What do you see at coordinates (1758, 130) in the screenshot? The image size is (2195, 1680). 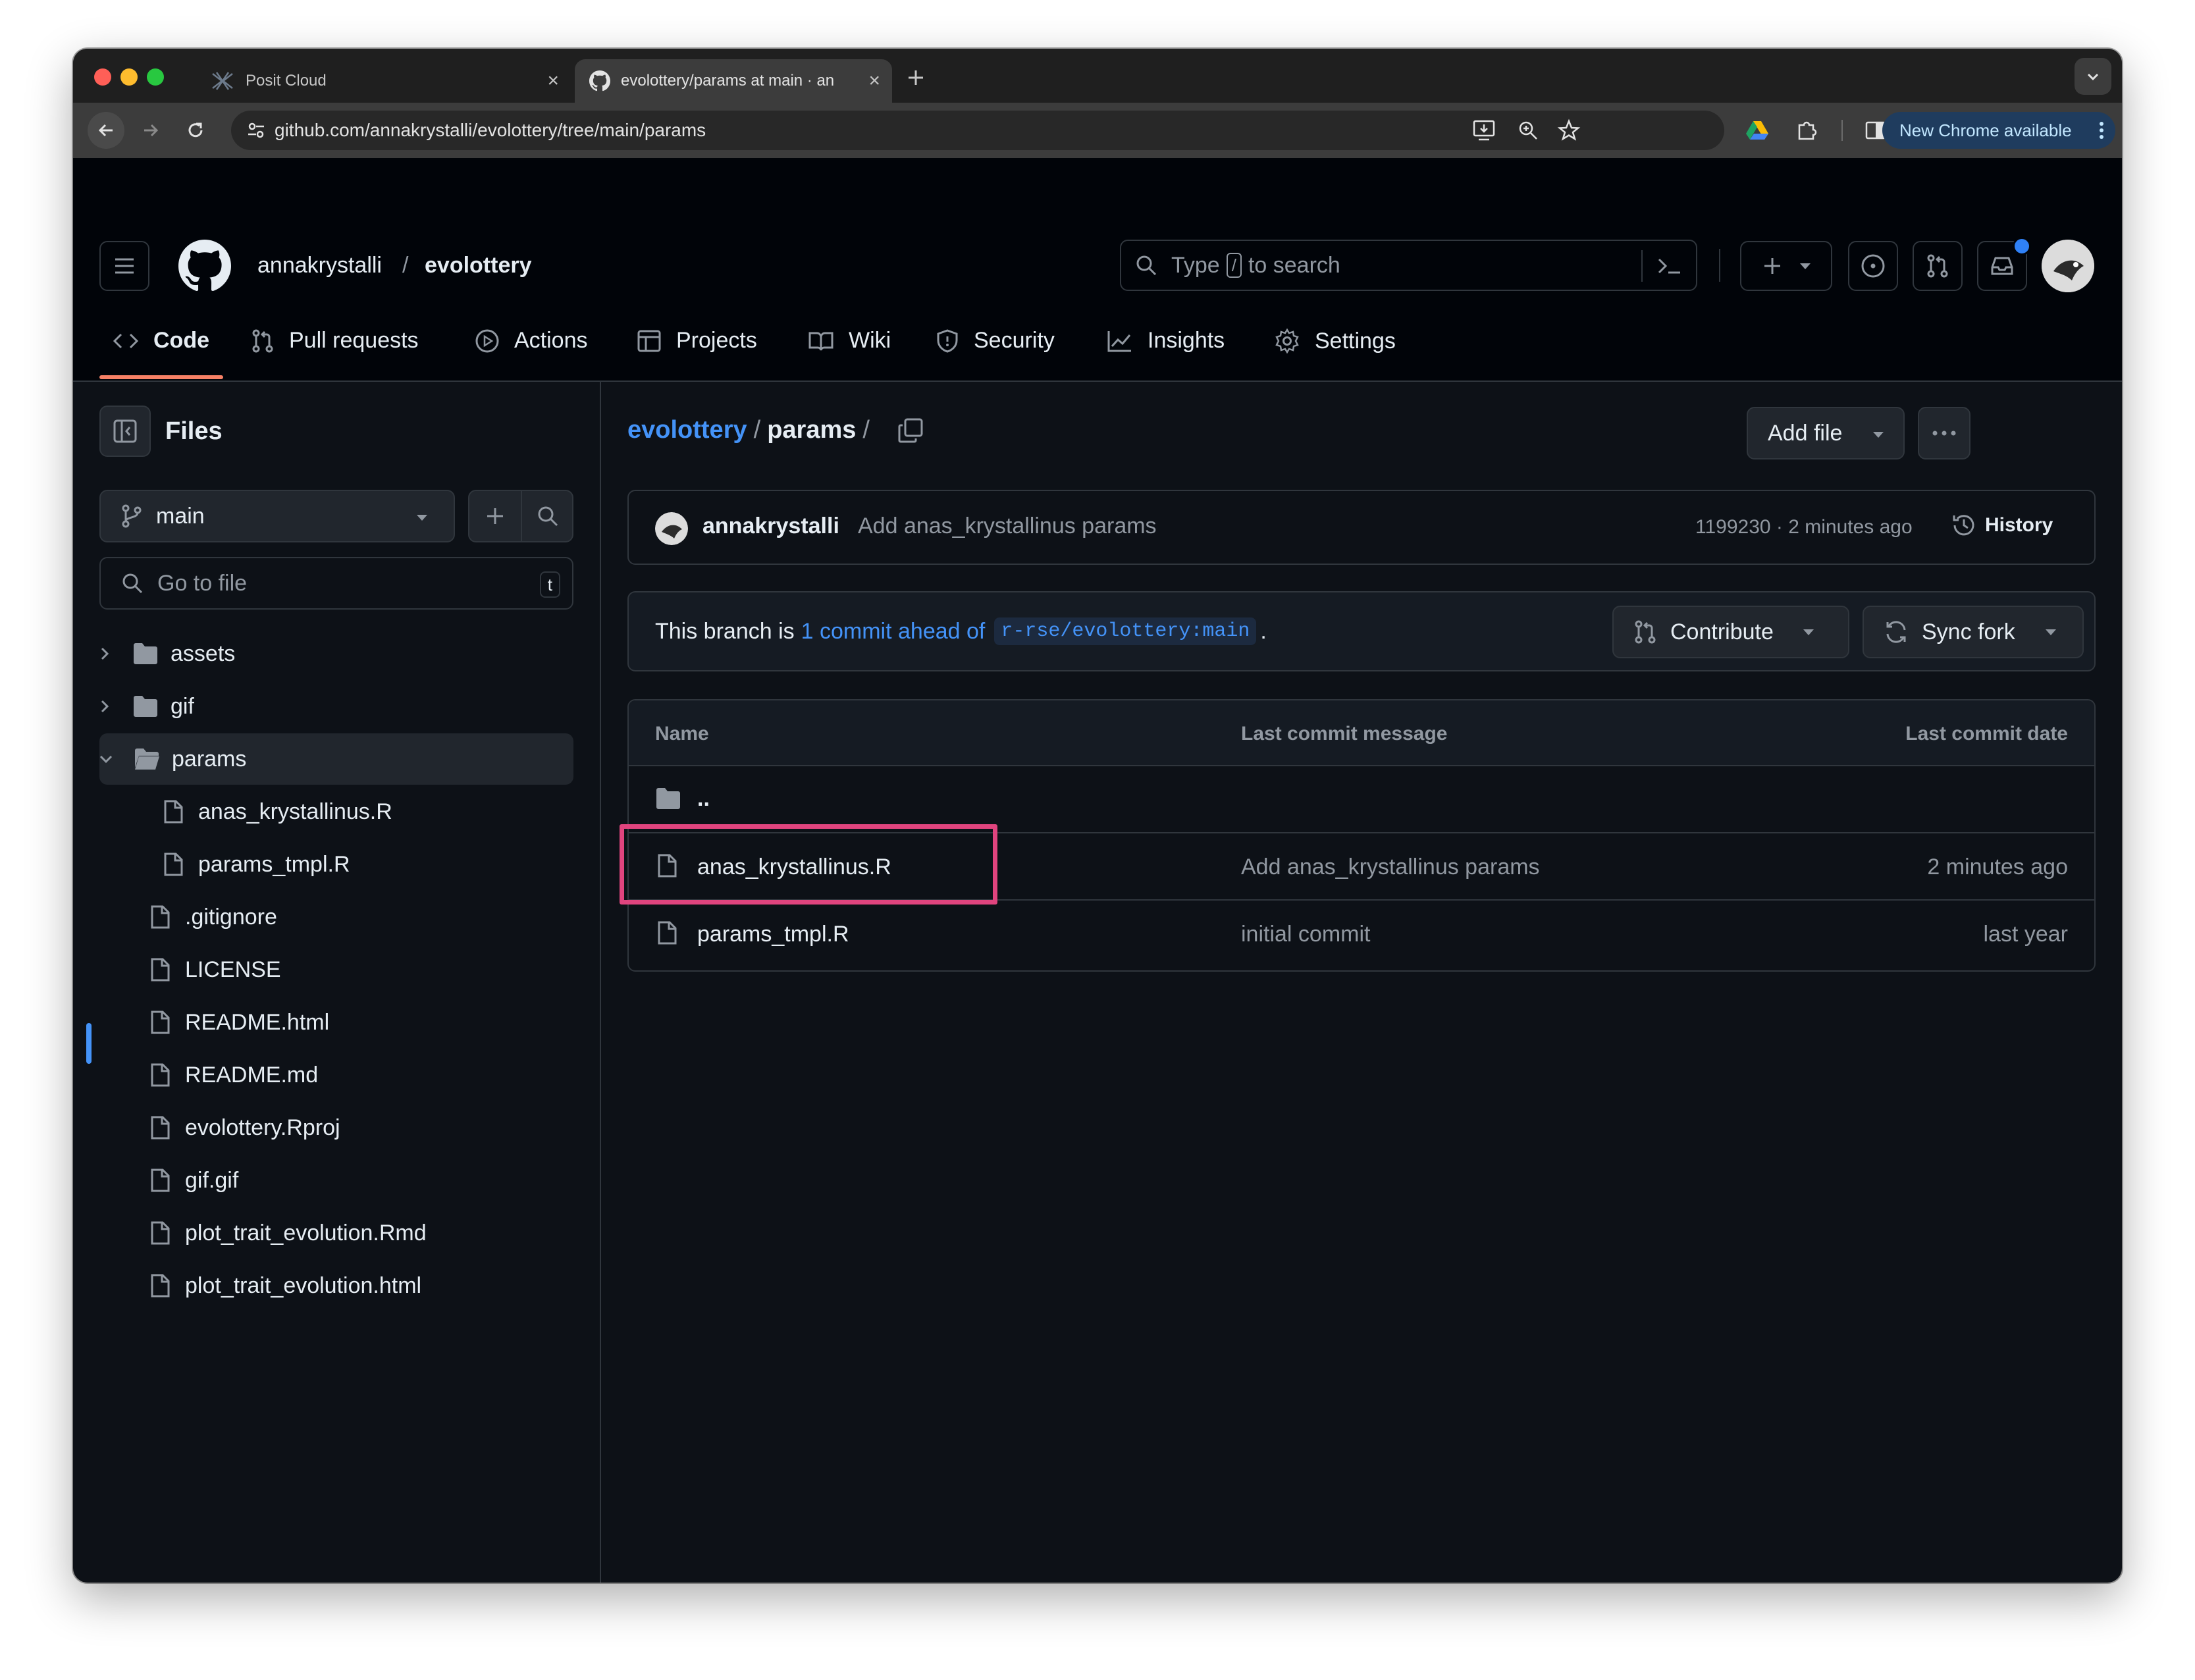 I see `google-drive-icon` at bounding box center [1758, 130].